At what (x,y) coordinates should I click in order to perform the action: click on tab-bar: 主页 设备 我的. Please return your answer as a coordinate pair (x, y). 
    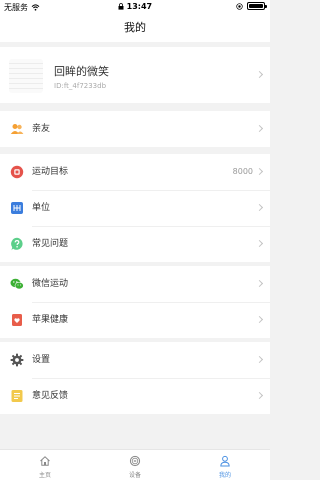
    Looking at the image, I should click on (135, 464).